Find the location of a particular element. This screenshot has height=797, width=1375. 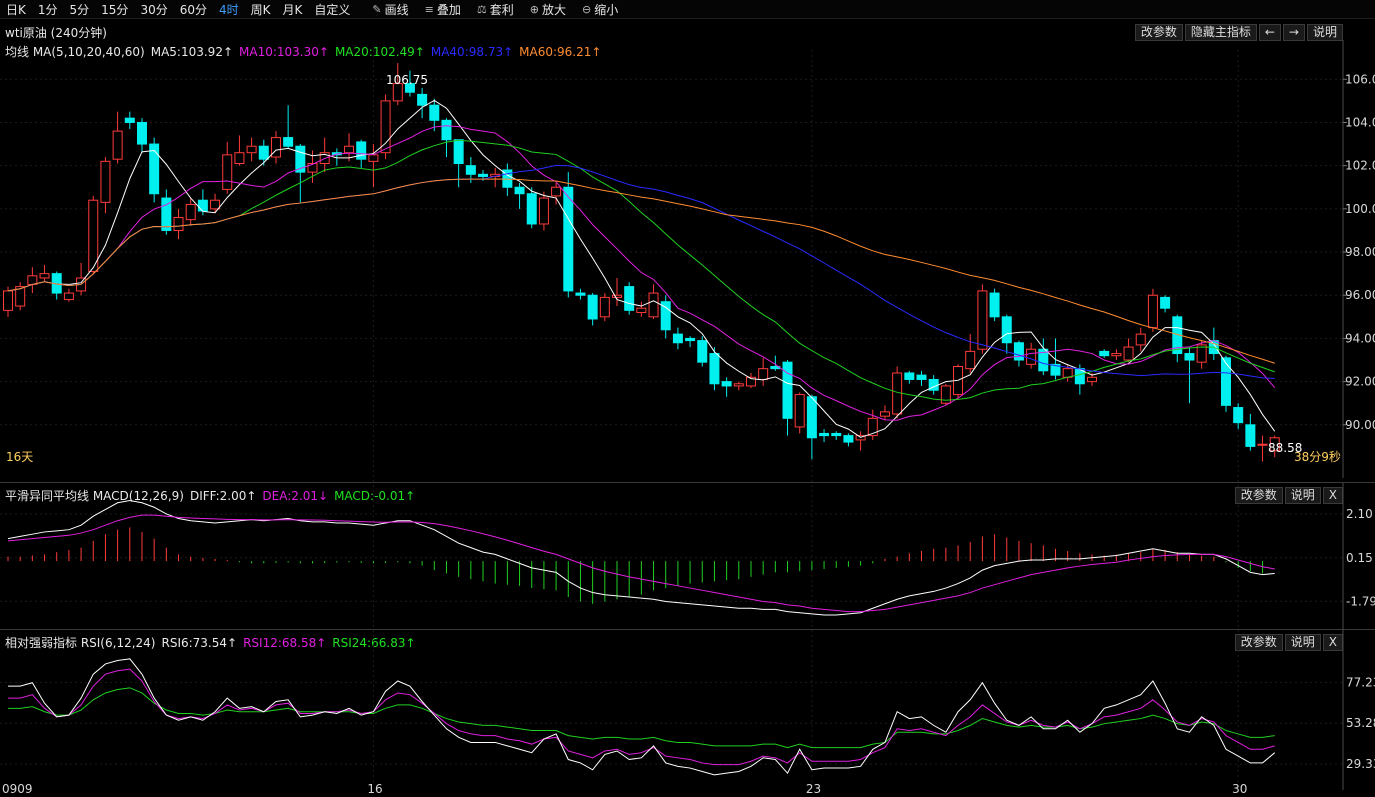

macd-button-1: 说明 is located at coordinates (1302, 495).